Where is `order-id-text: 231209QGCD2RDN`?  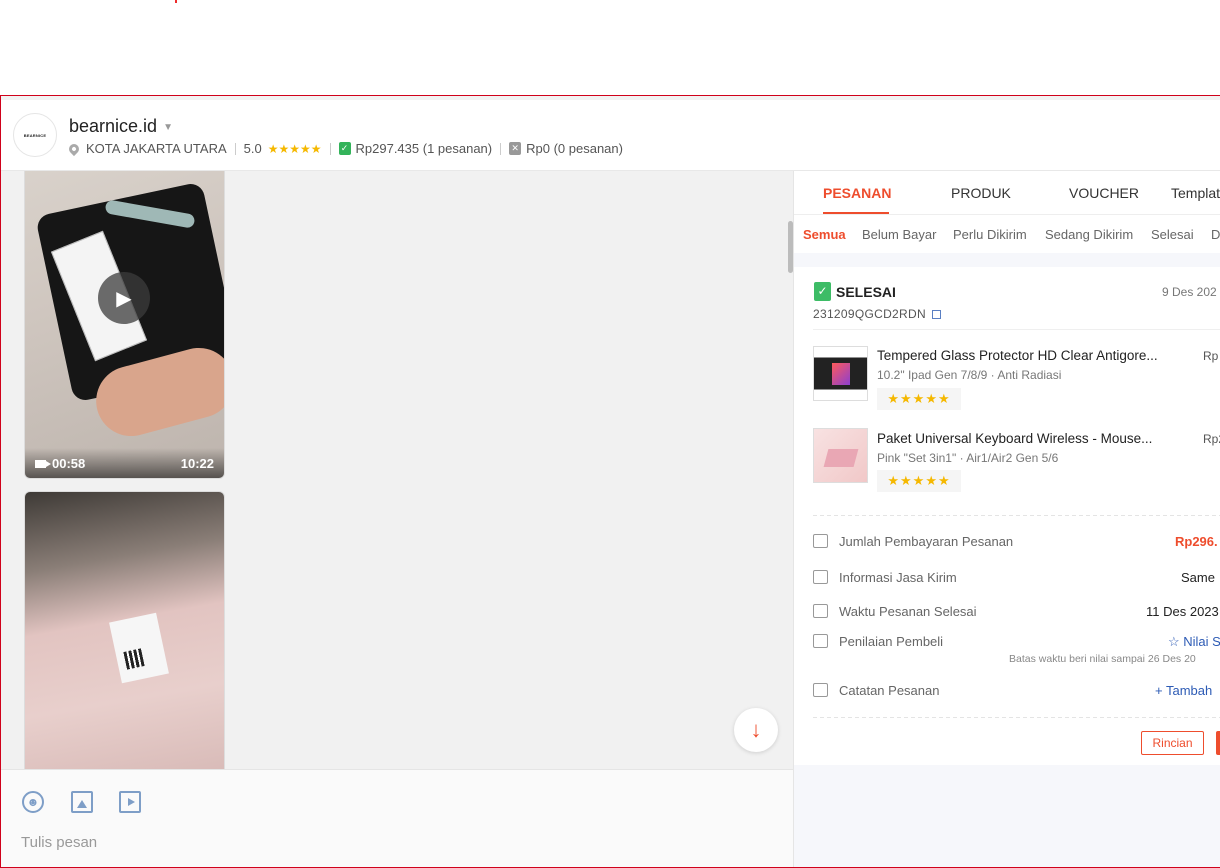 order-id-text: 231209QGCD2RDN is located at coordinates (869, 314).